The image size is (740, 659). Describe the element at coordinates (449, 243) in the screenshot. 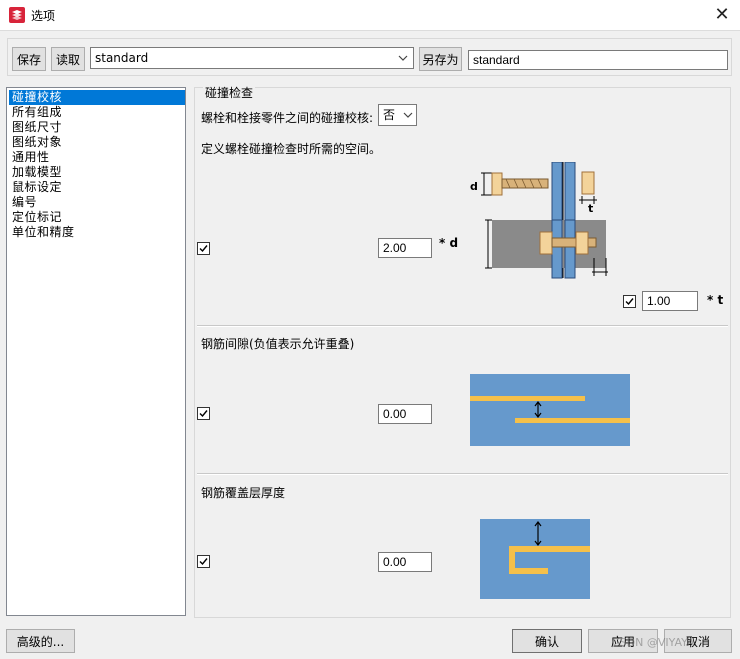

I see `diameter-unit-label: * d` at that location.